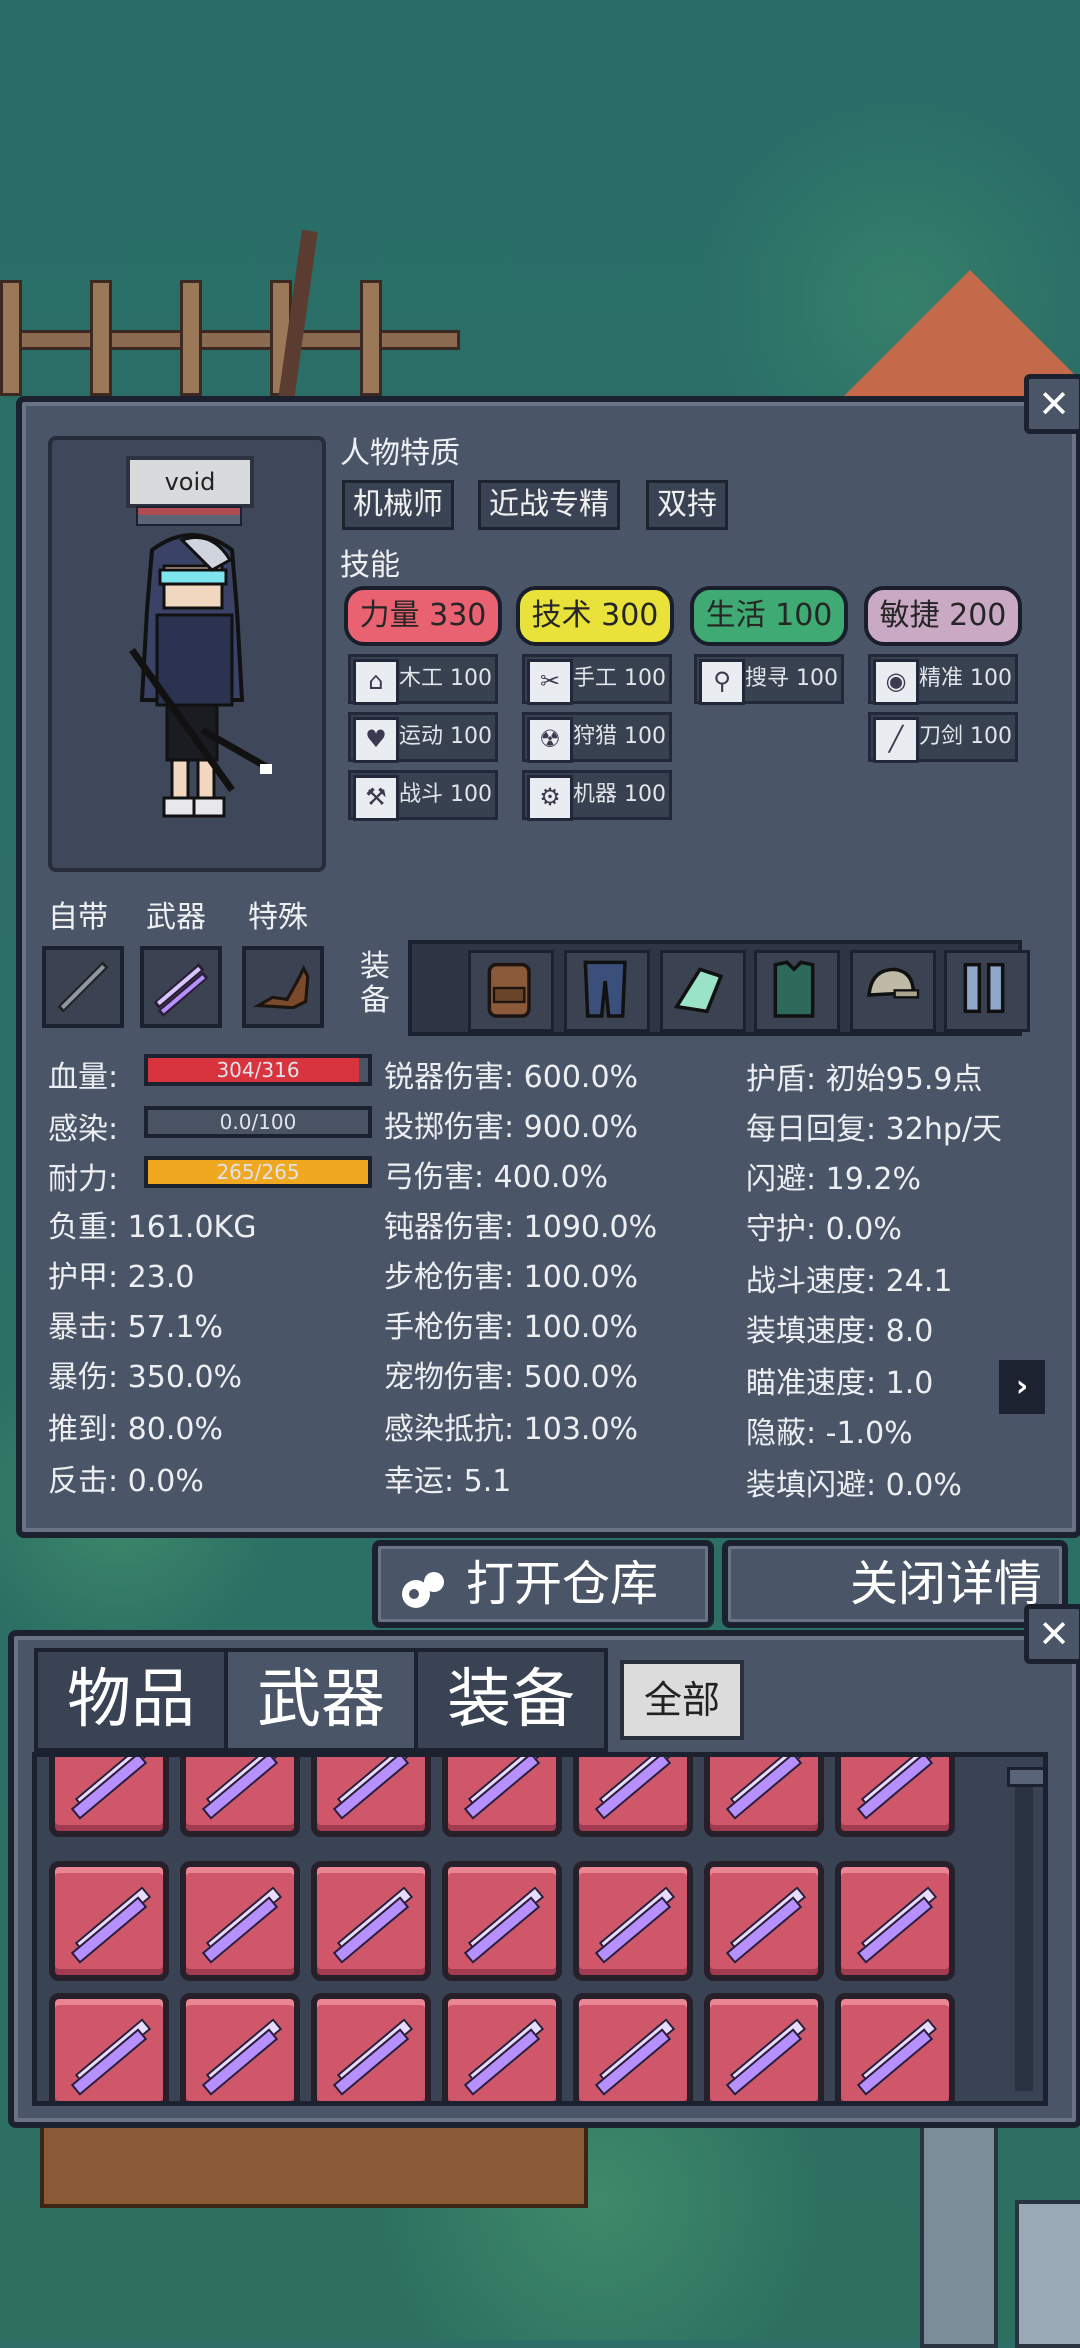 This screenshot has width=1080, height=2348. I want to click on innate-slot, so click(83, 987).